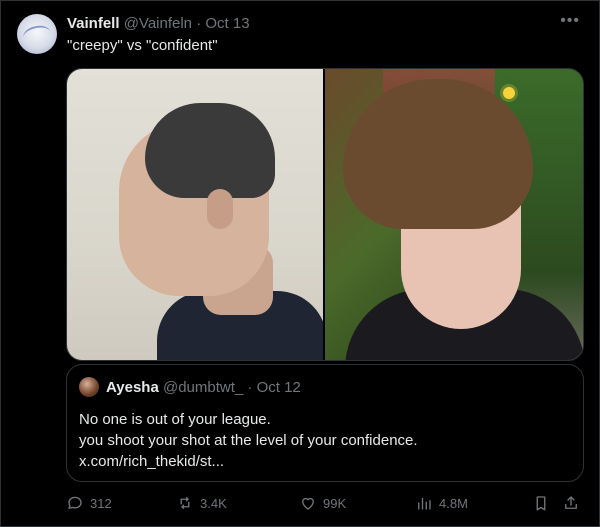 The width and height of the screenshot is (600, 527). I want to click on reply-icon, so click(75, 503).